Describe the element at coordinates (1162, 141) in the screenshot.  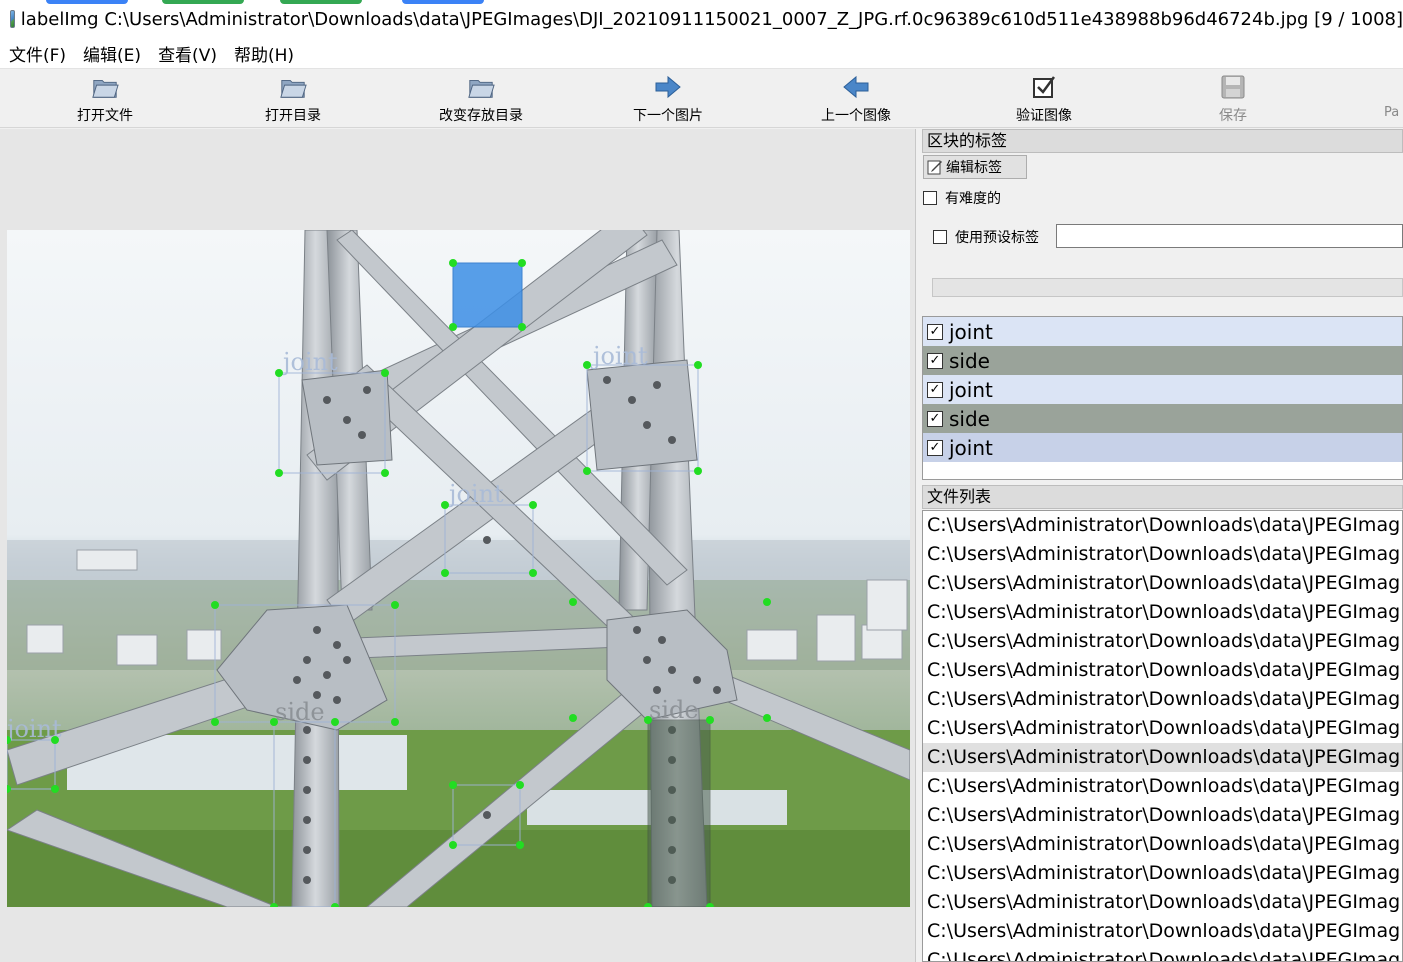
I see `box-labels-header: 区块的标签` at that location.